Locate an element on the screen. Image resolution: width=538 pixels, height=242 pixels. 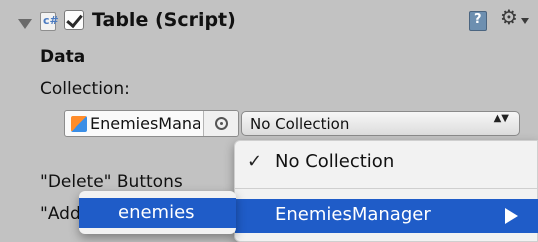
submenu-arrow-icon is located at coordinates (511, 216).